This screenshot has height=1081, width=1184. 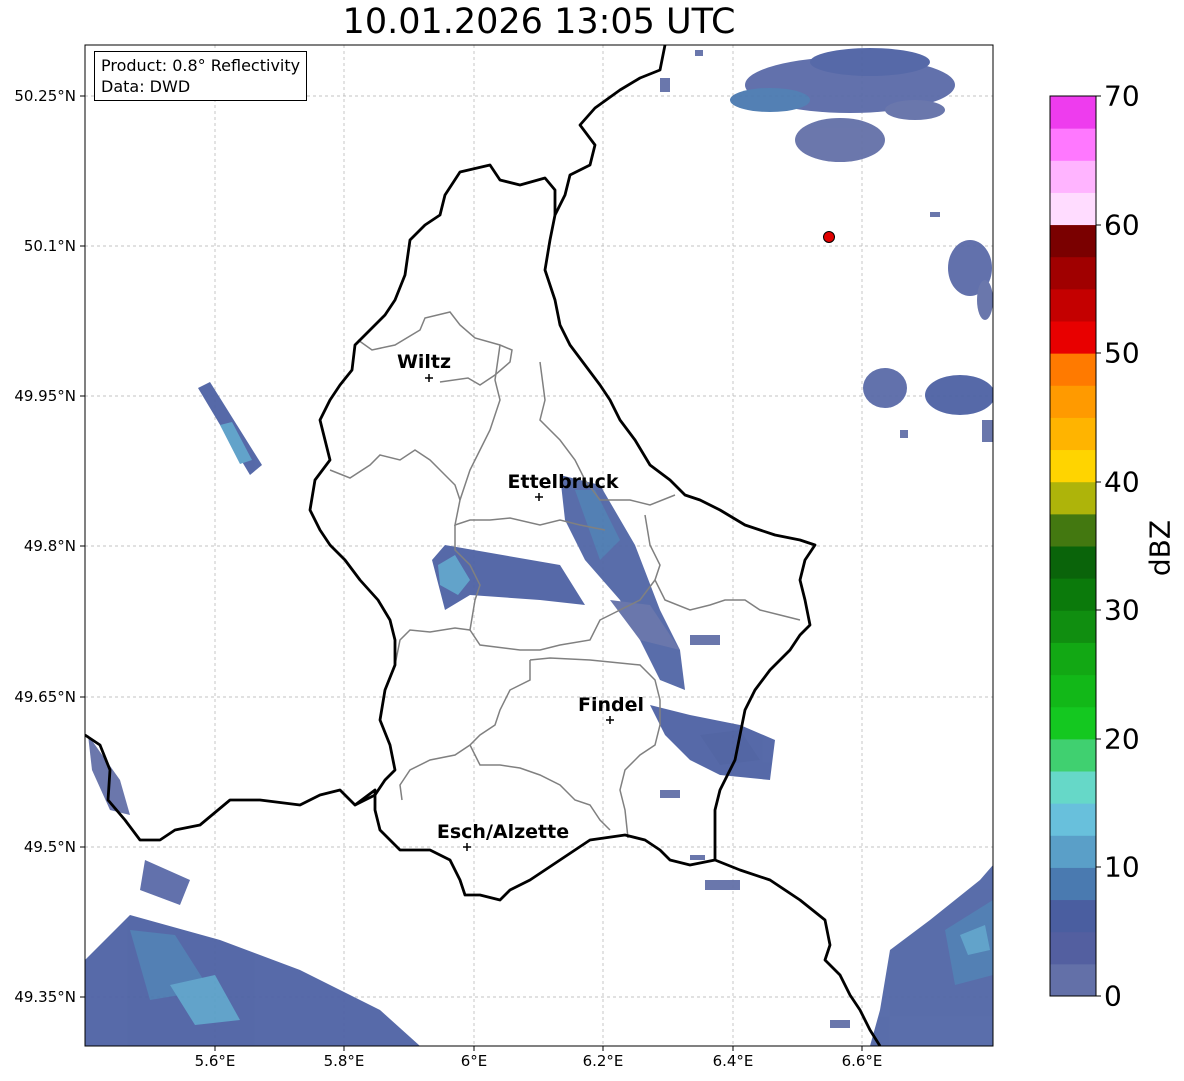 What do you see at coordinates (503, 832) in the screenshot?
I see `city-label-esch: Esch/Alzette` at bounding box center [503, 832].